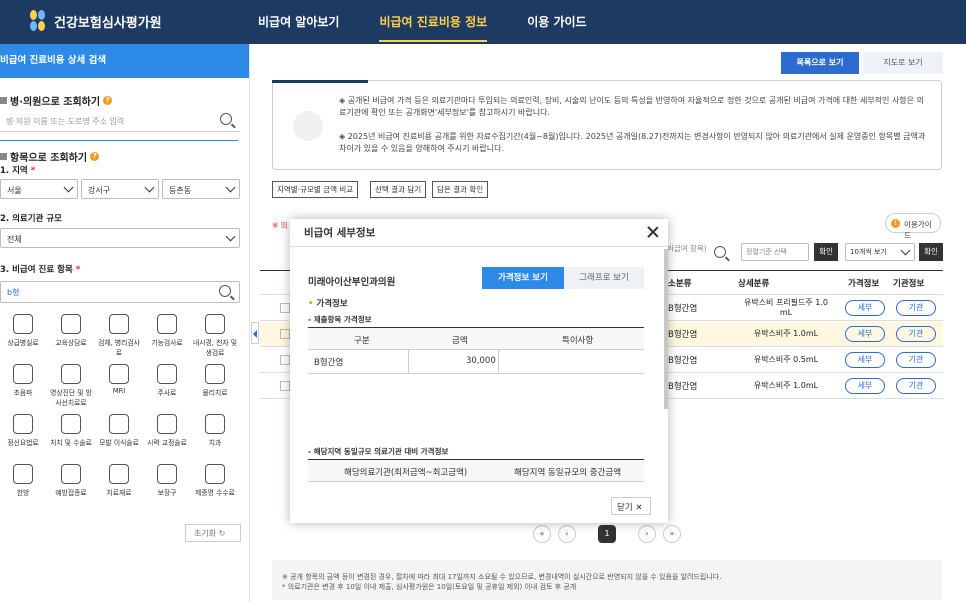  What do you see at coordinates (23, 336) in the screenshot?
I see `category-0: 상급병실료` at bounding box center [23, 336].